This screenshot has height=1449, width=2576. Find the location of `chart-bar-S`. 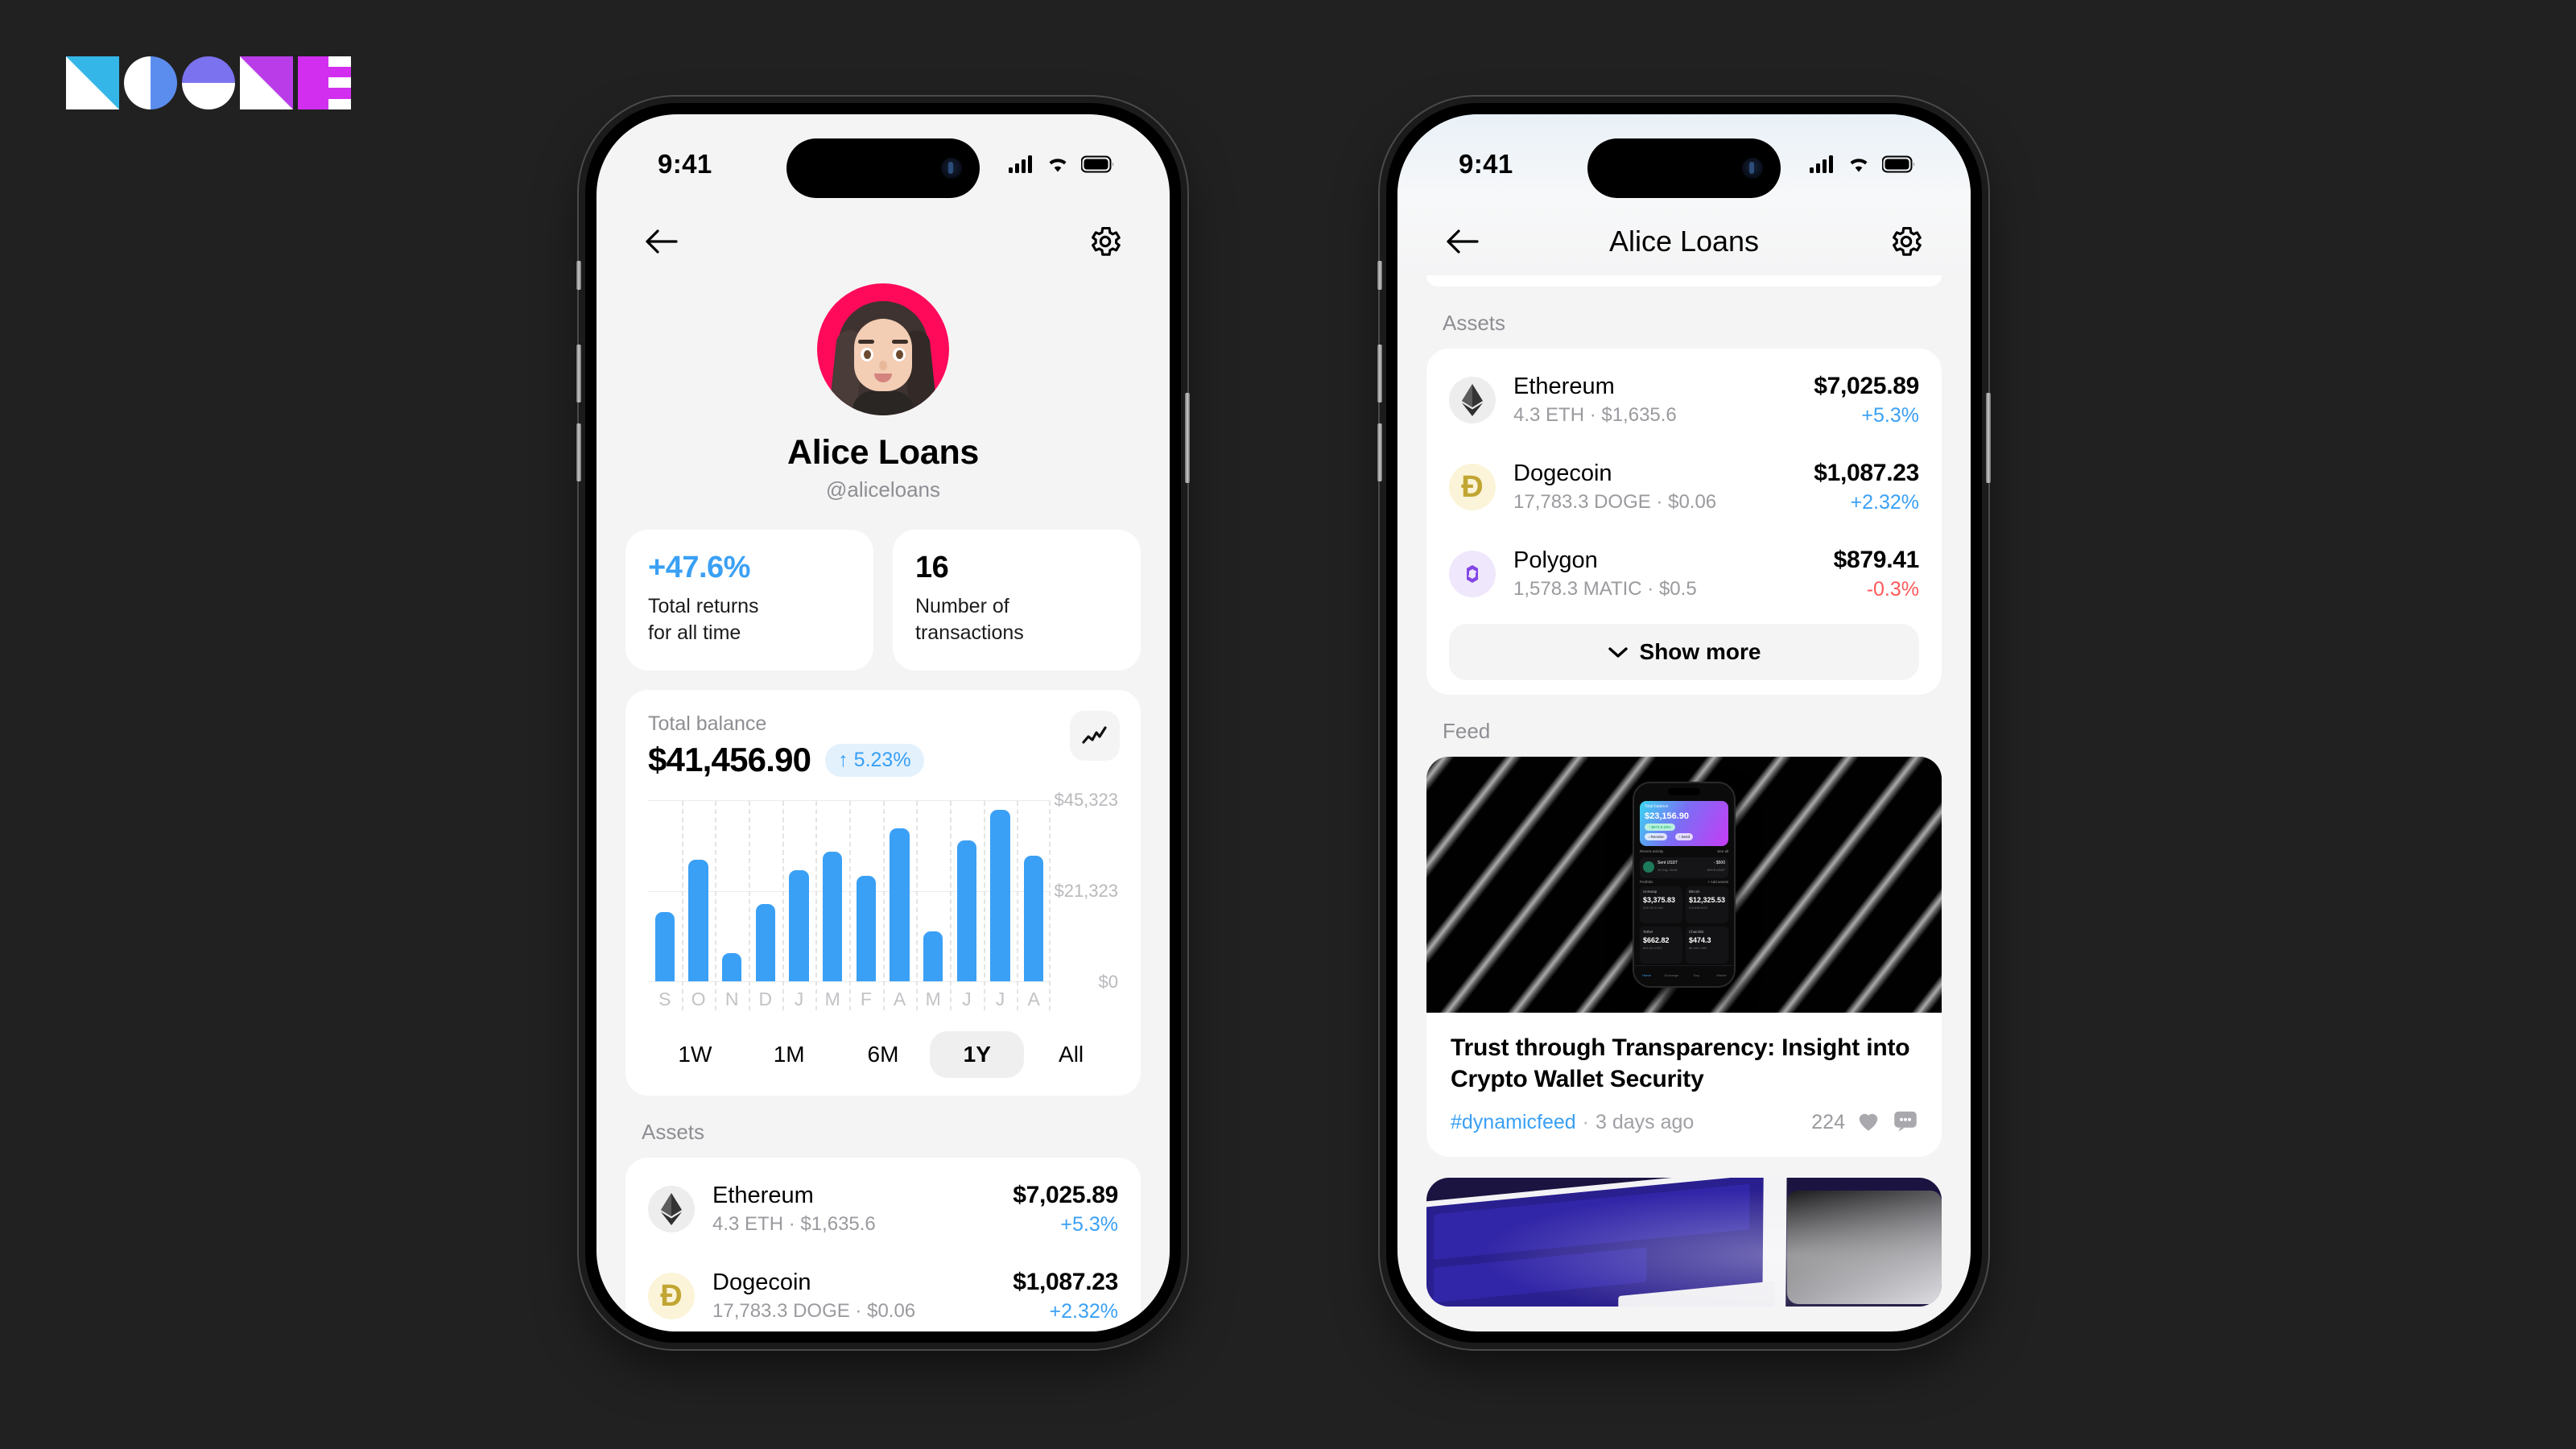

chart-bar-S is located at coordinates (665, 891).